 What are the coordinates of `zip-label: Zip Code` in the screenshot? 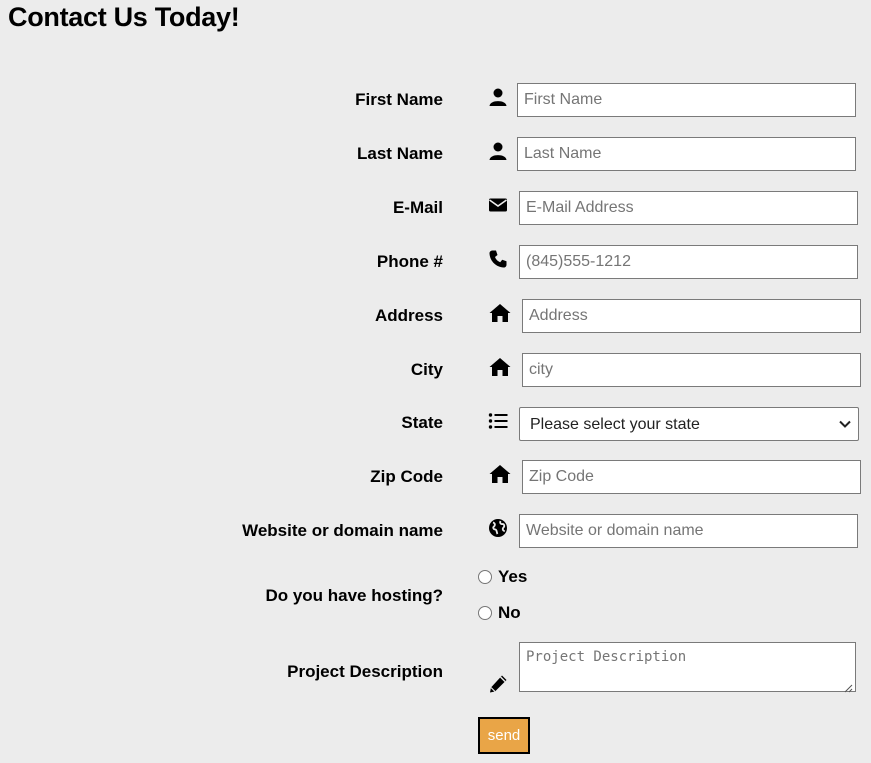 It's located at (406, 476).